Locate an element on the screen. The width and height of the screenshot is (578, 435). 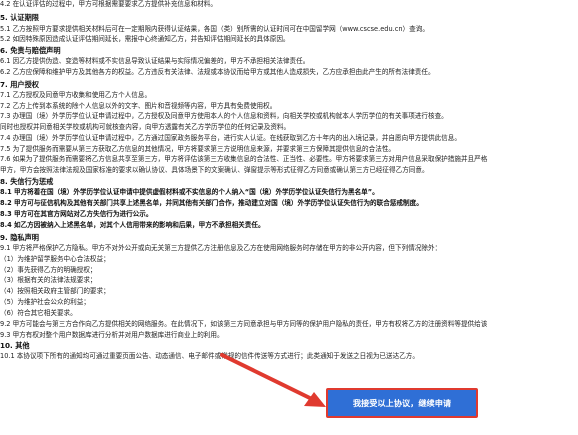
section-heading: 6. 免责与赔偿声明 is located at coordinates (30, 50).